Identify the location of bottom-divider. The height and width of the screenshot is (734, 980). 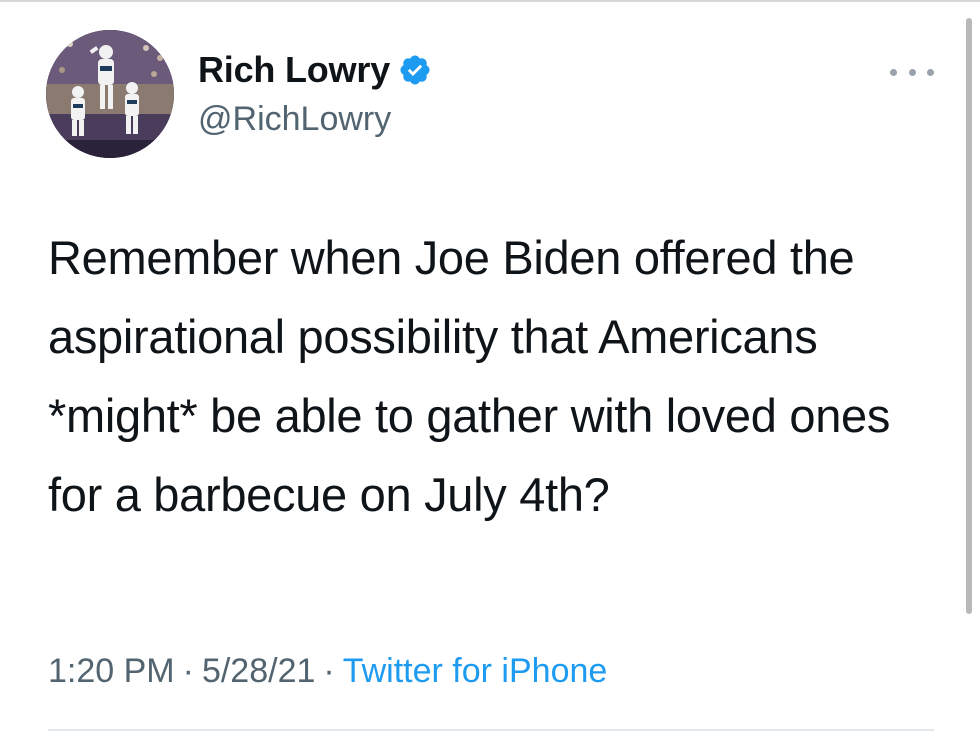
(491, 730).